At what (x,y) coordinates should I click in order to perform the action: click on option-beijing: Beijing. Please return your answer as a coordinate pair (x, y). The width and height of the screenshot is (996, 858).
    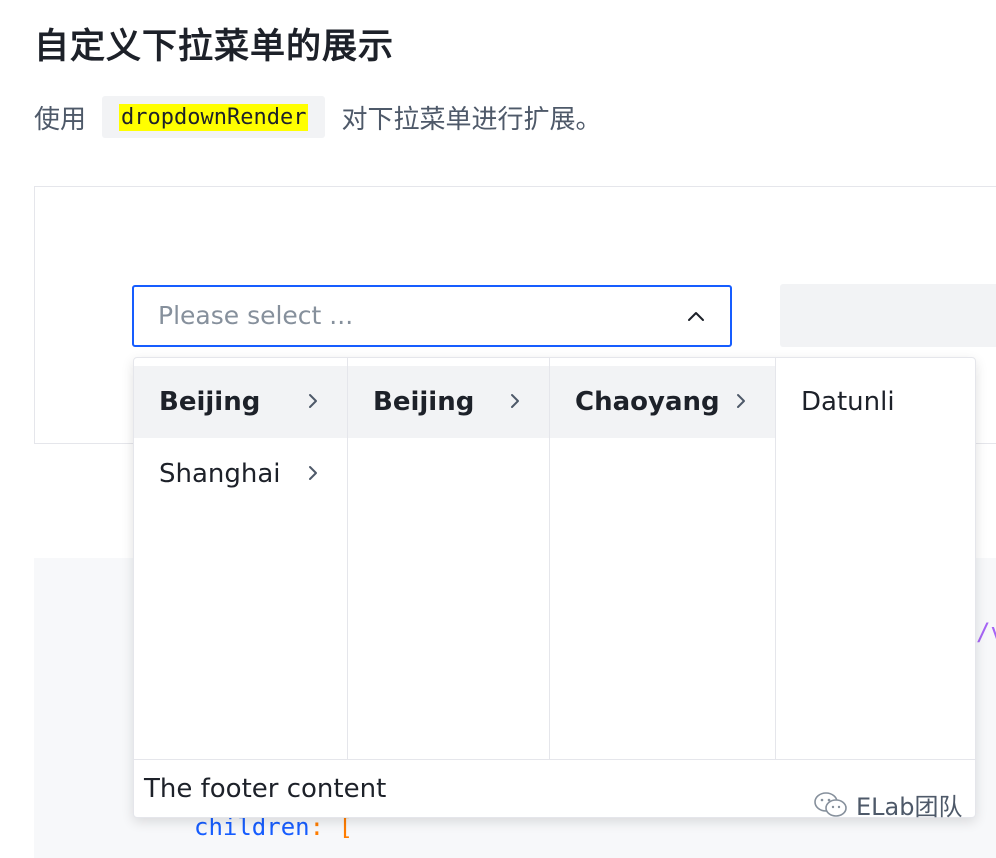
    Looking at the image, I should click on (240, 402).